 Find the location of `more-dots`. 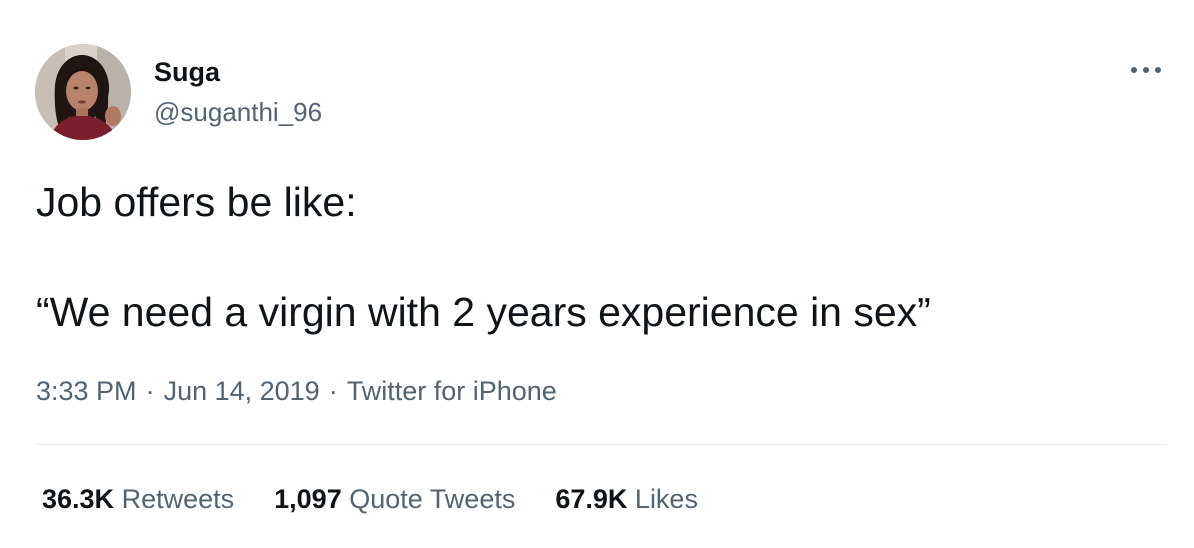

more-dots is located at coordinates (1146, 70).